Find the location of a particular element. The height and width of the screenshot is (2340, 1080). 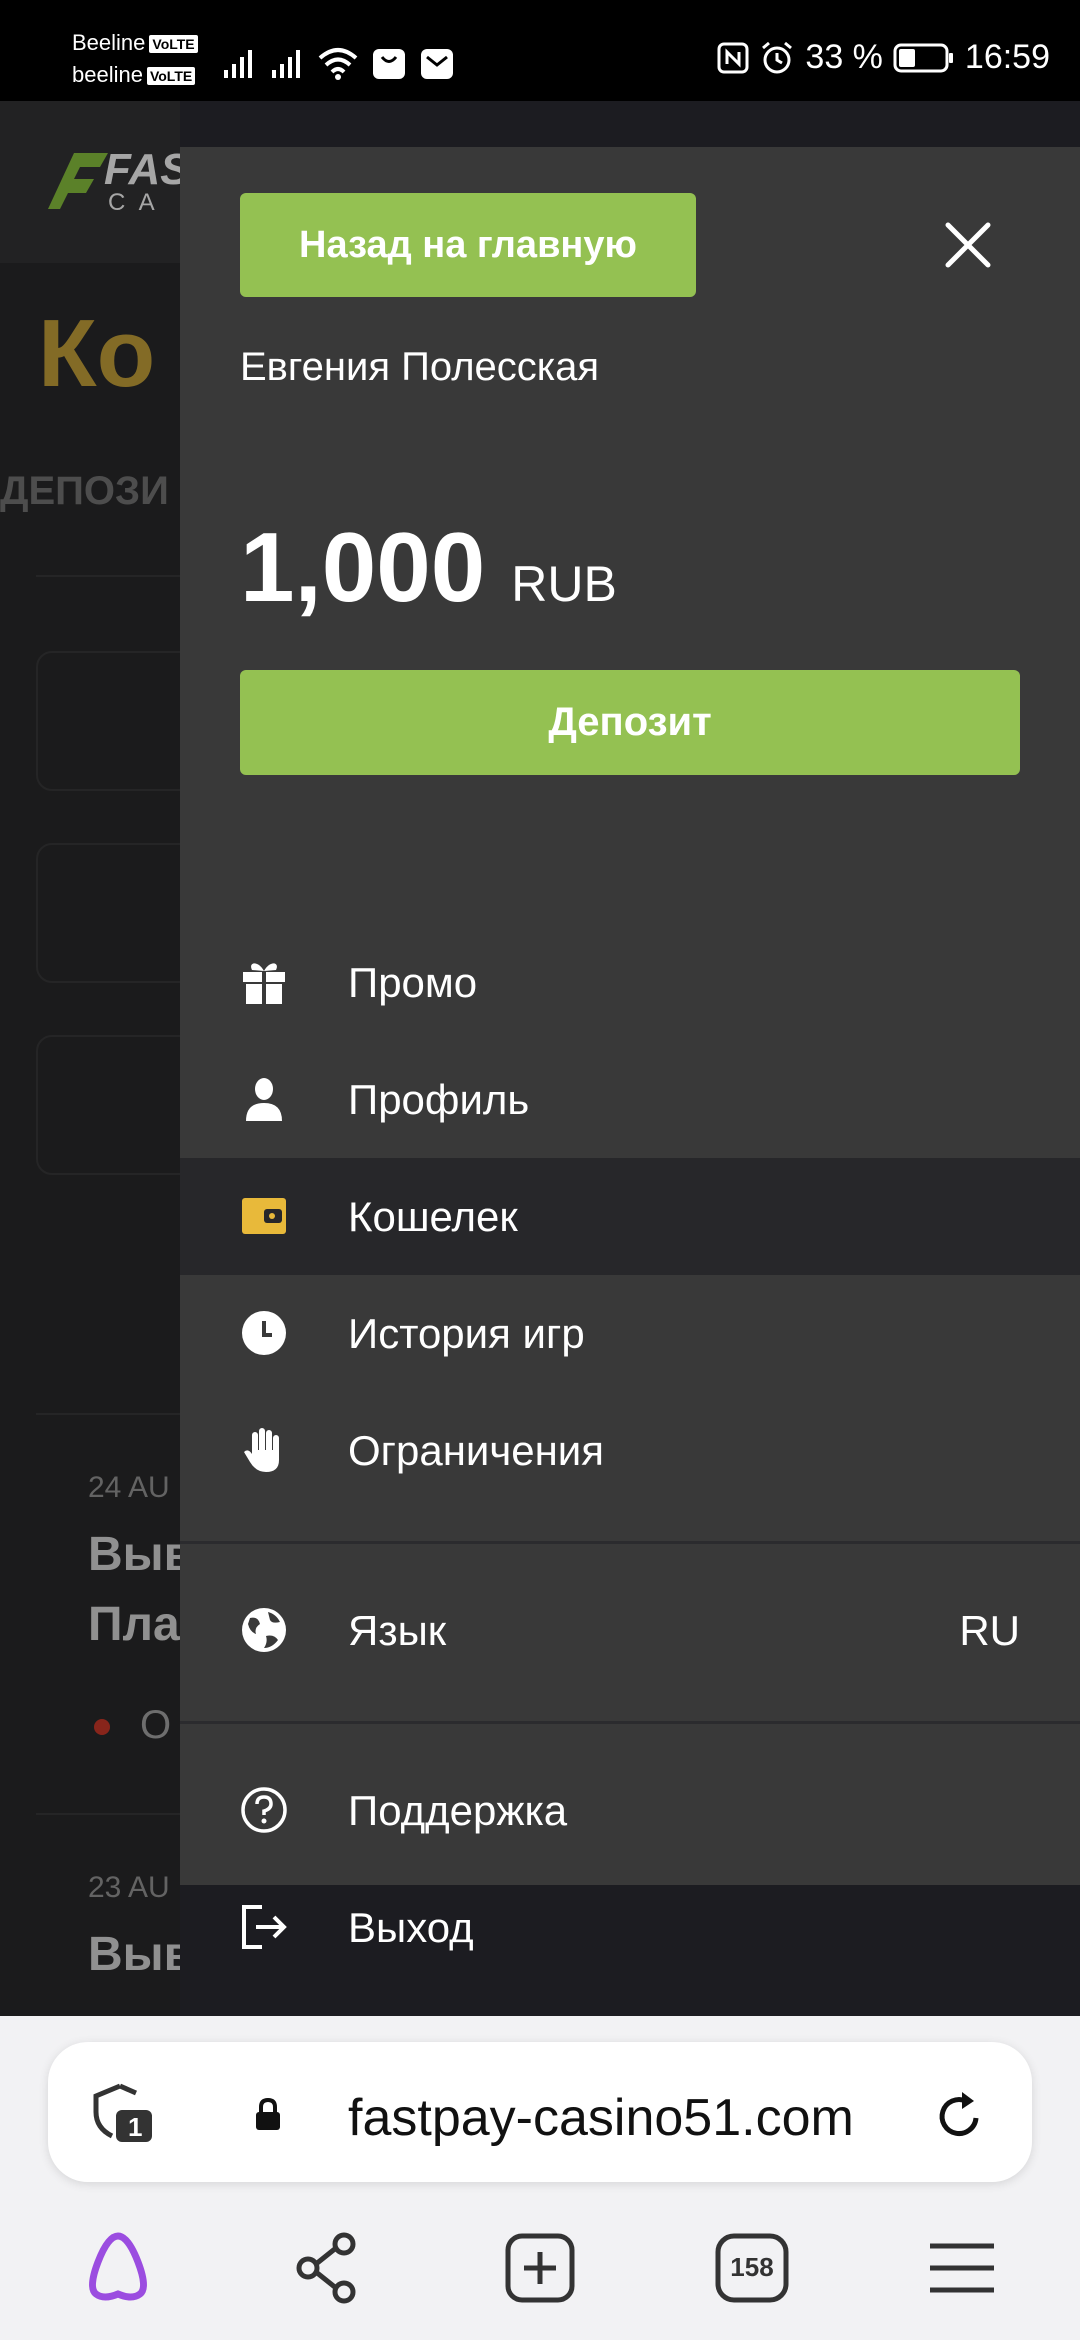

back-to-home-button: Назад на главную is located at coordinates (468, 245).